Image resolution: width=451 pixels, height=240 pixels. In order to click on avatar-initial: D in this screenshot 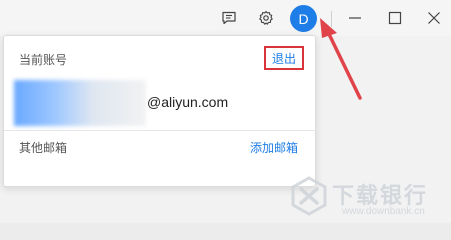, I will do `click(303, 18)`.